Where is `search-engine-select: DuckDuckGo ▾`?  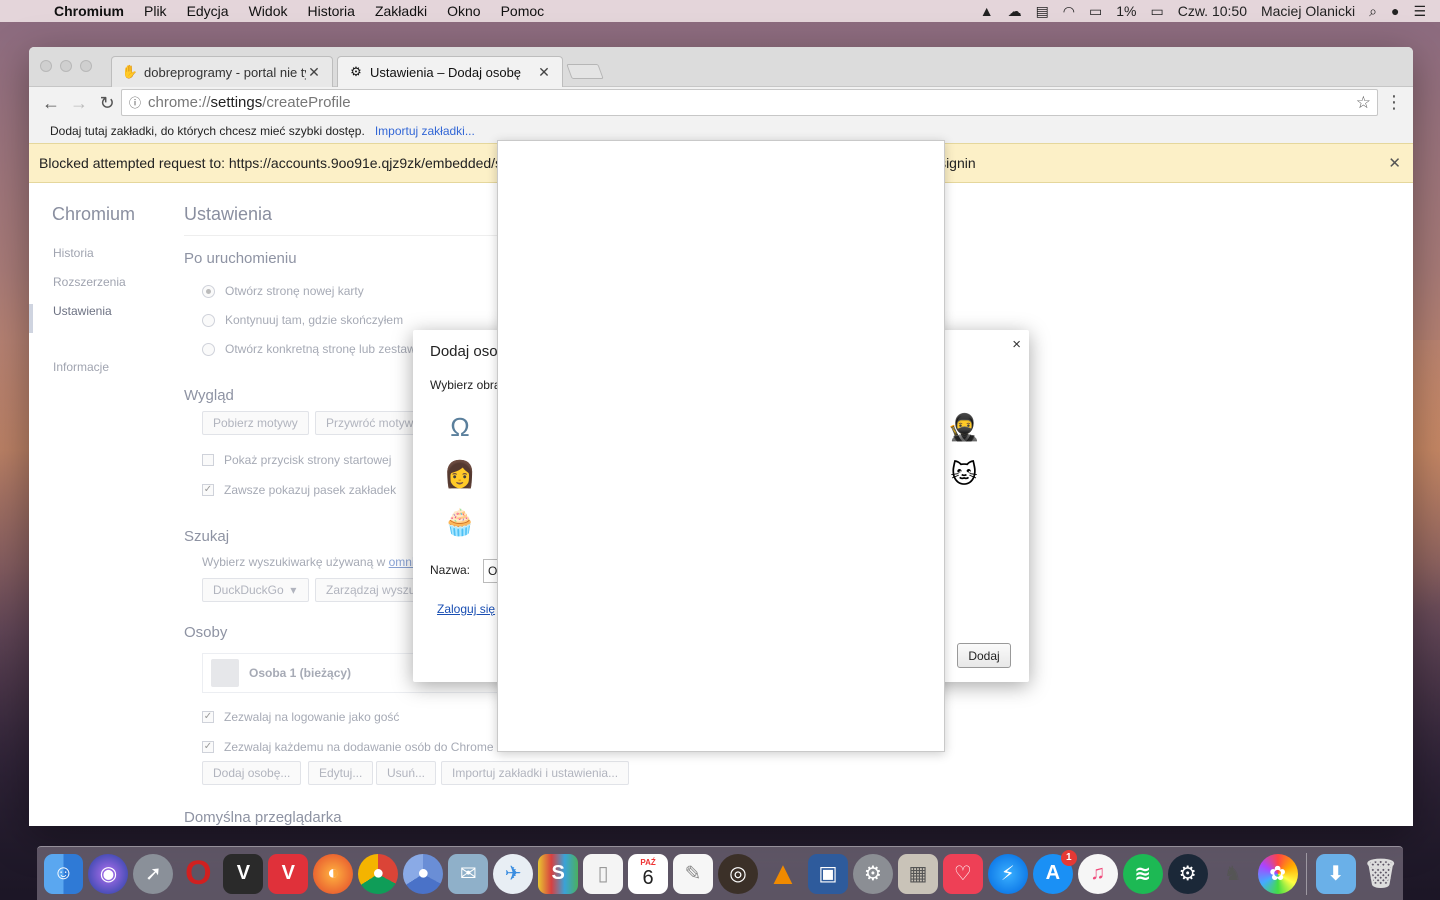 search-engine-select: DuckDuckGo ▾ is located at coordinates (255, 590).